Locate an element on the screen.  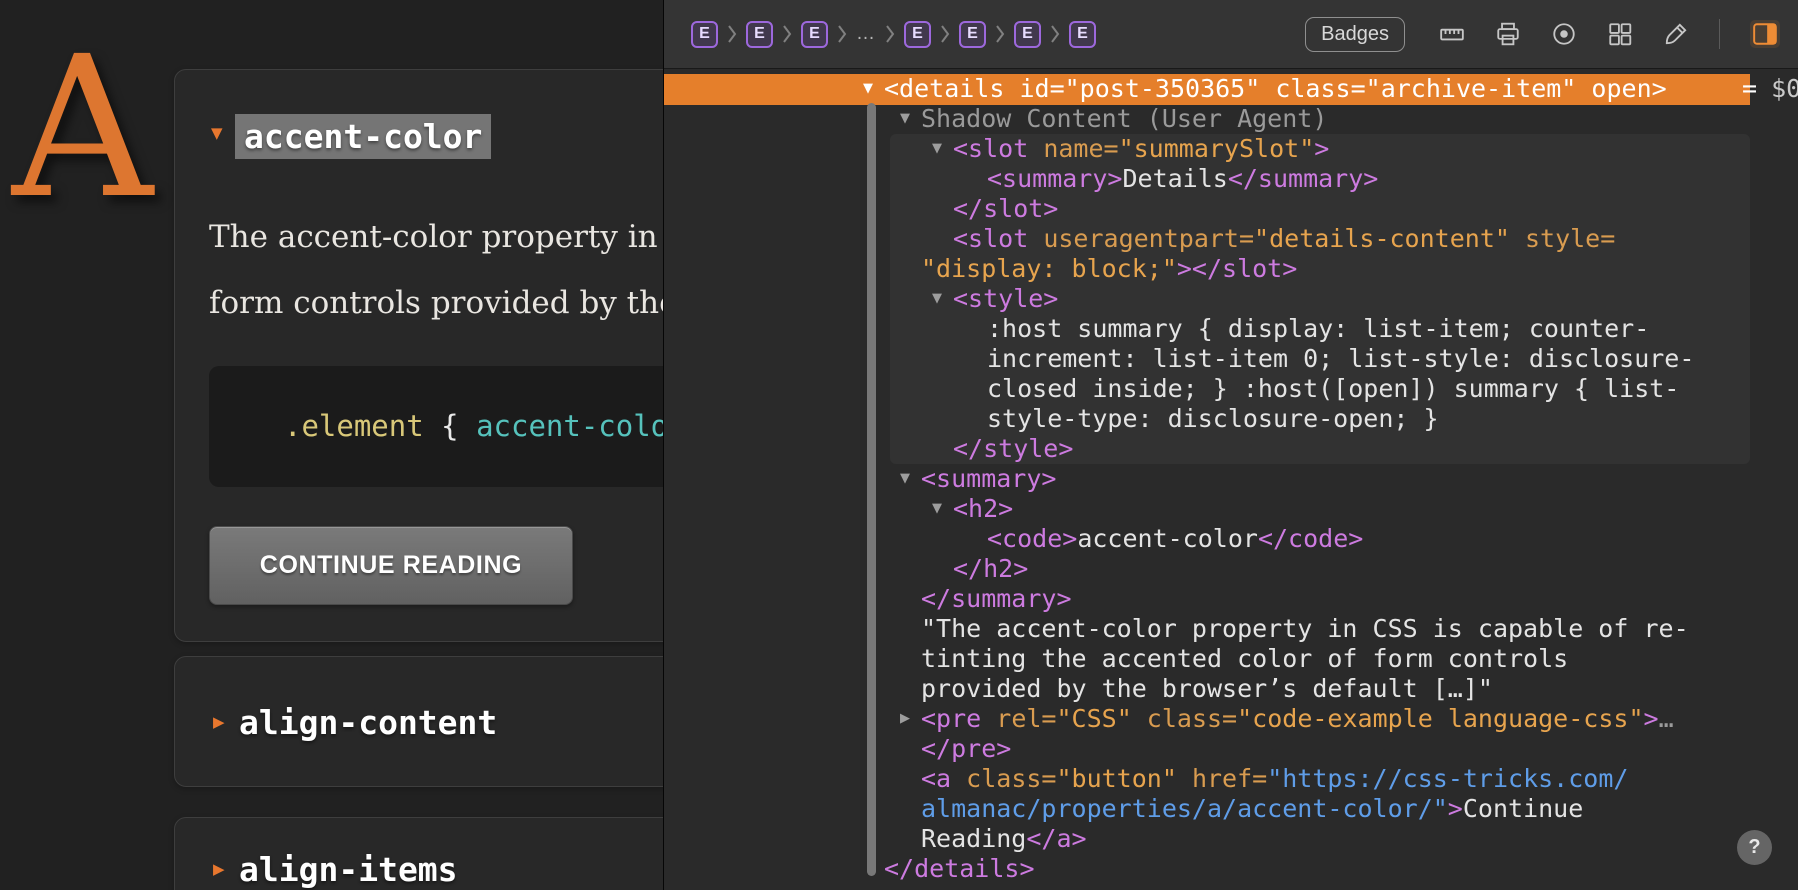
toolbar-separator is located at coordinates (1719, 34).